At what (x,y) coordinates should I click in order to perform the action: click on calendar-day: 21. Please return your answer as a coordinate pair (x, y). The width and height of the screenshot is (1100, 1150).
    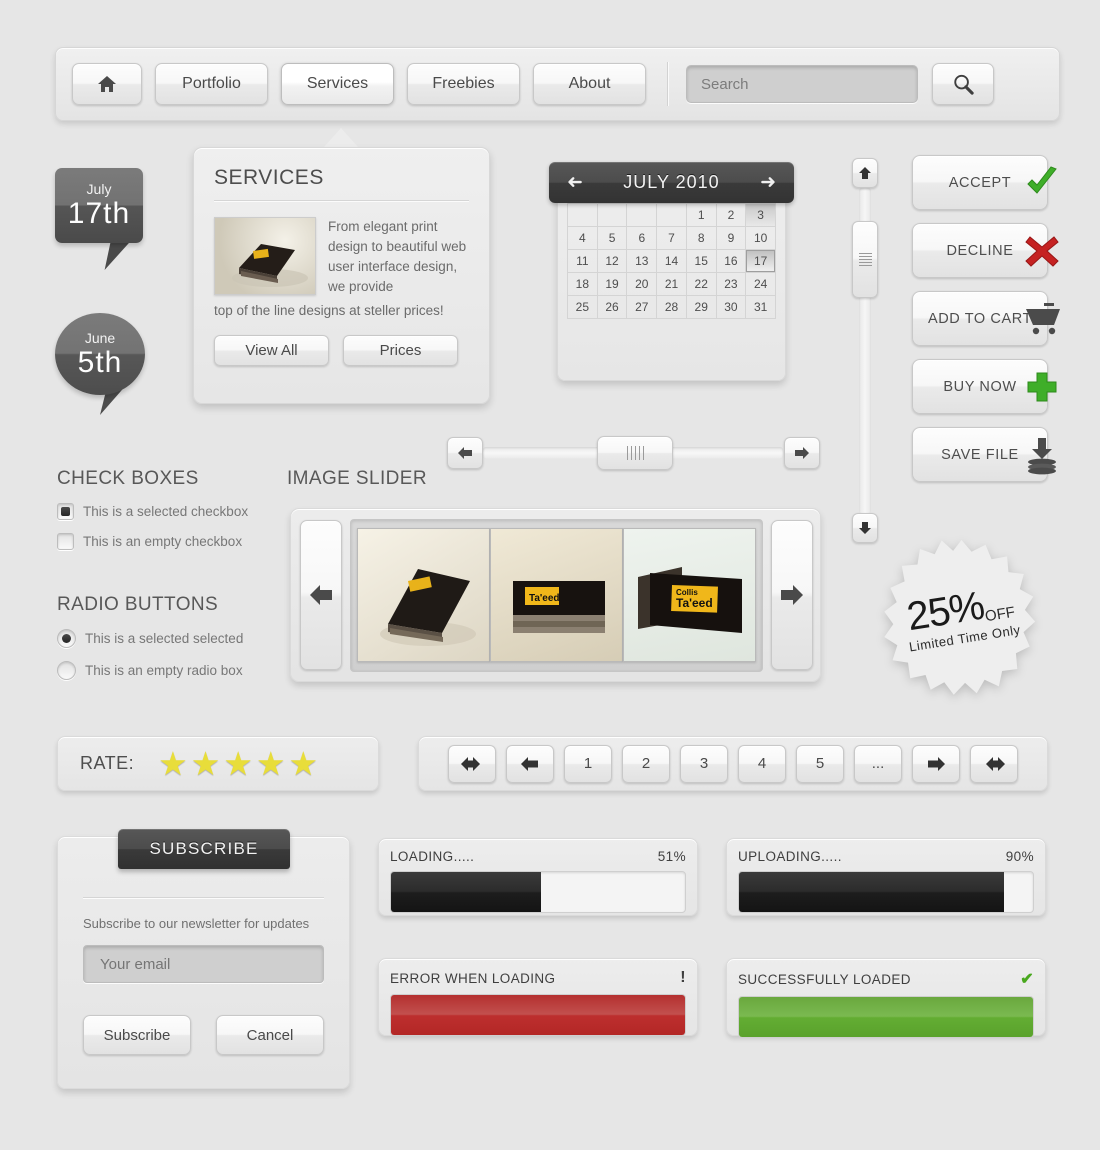
    Looking at the image, I should click on (672, 284).